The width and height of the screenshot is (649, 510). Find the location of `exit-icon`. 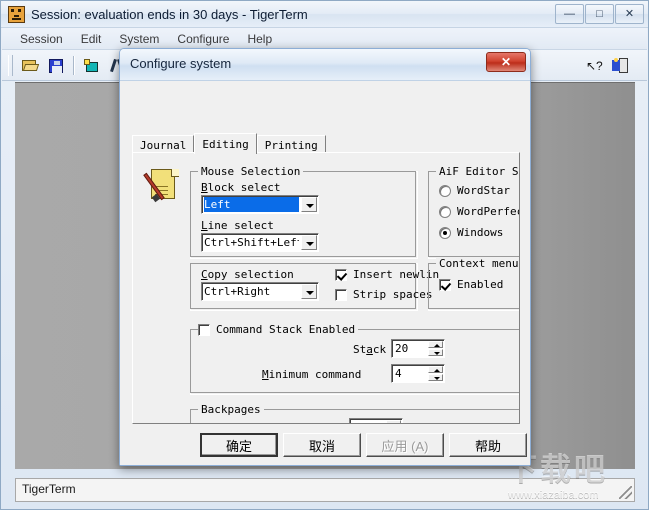

exit-icon is located at coordinates (620, 65).